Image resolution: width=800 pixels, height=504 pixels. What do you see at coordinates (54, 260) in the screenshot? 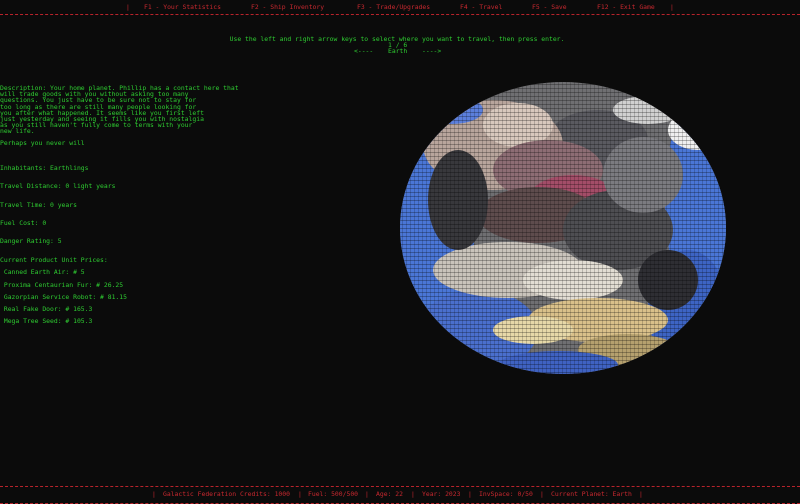
I see `product-prices-header: Current Product Unit Prices:` at bounding box center [54, 260].